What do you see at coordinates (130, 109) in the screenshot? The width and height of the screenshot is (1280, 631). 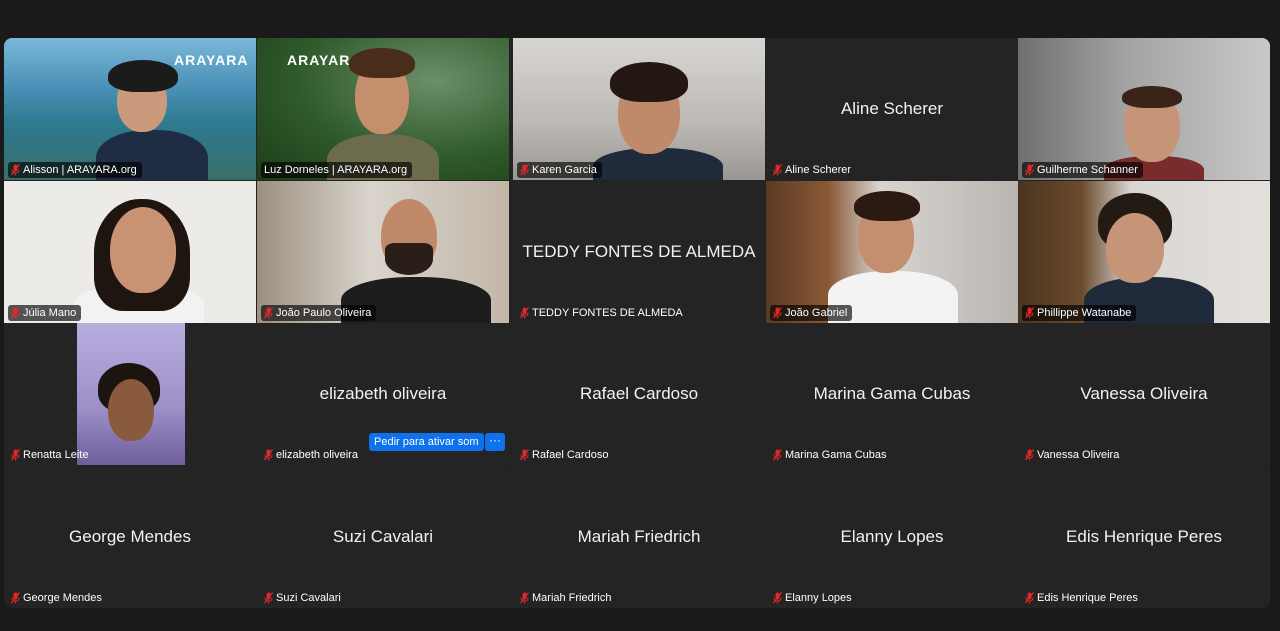 I see `participant-tile-alisson: ARAYARA Alisson | ARAYARA.org` at bounding box center [130, 109].